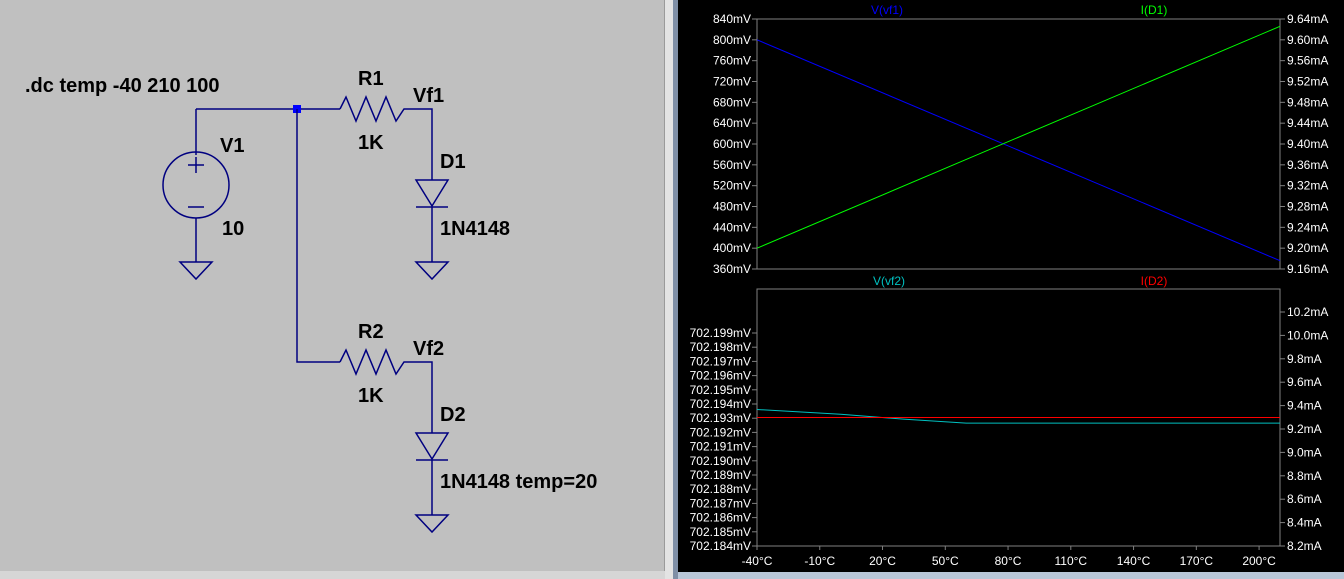 The image size is (1344, 579). I want to click on y-tick-label-left: 702.199mV, so click(720, 333).